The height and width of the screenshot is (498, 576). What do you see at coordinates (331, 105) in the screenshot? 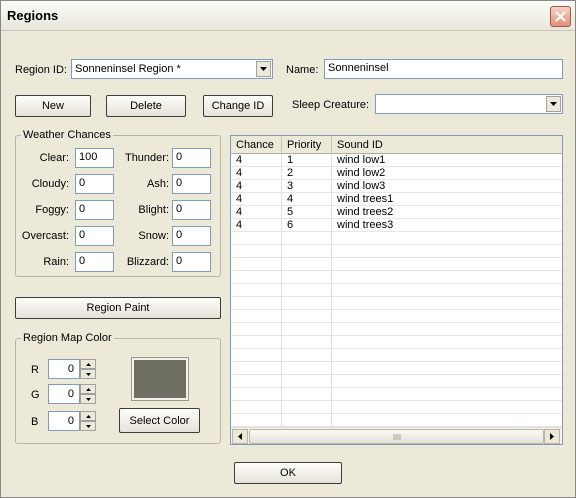
I see `sleep-creature-label: Sleep Creature:` at bounding box center [331, 105].